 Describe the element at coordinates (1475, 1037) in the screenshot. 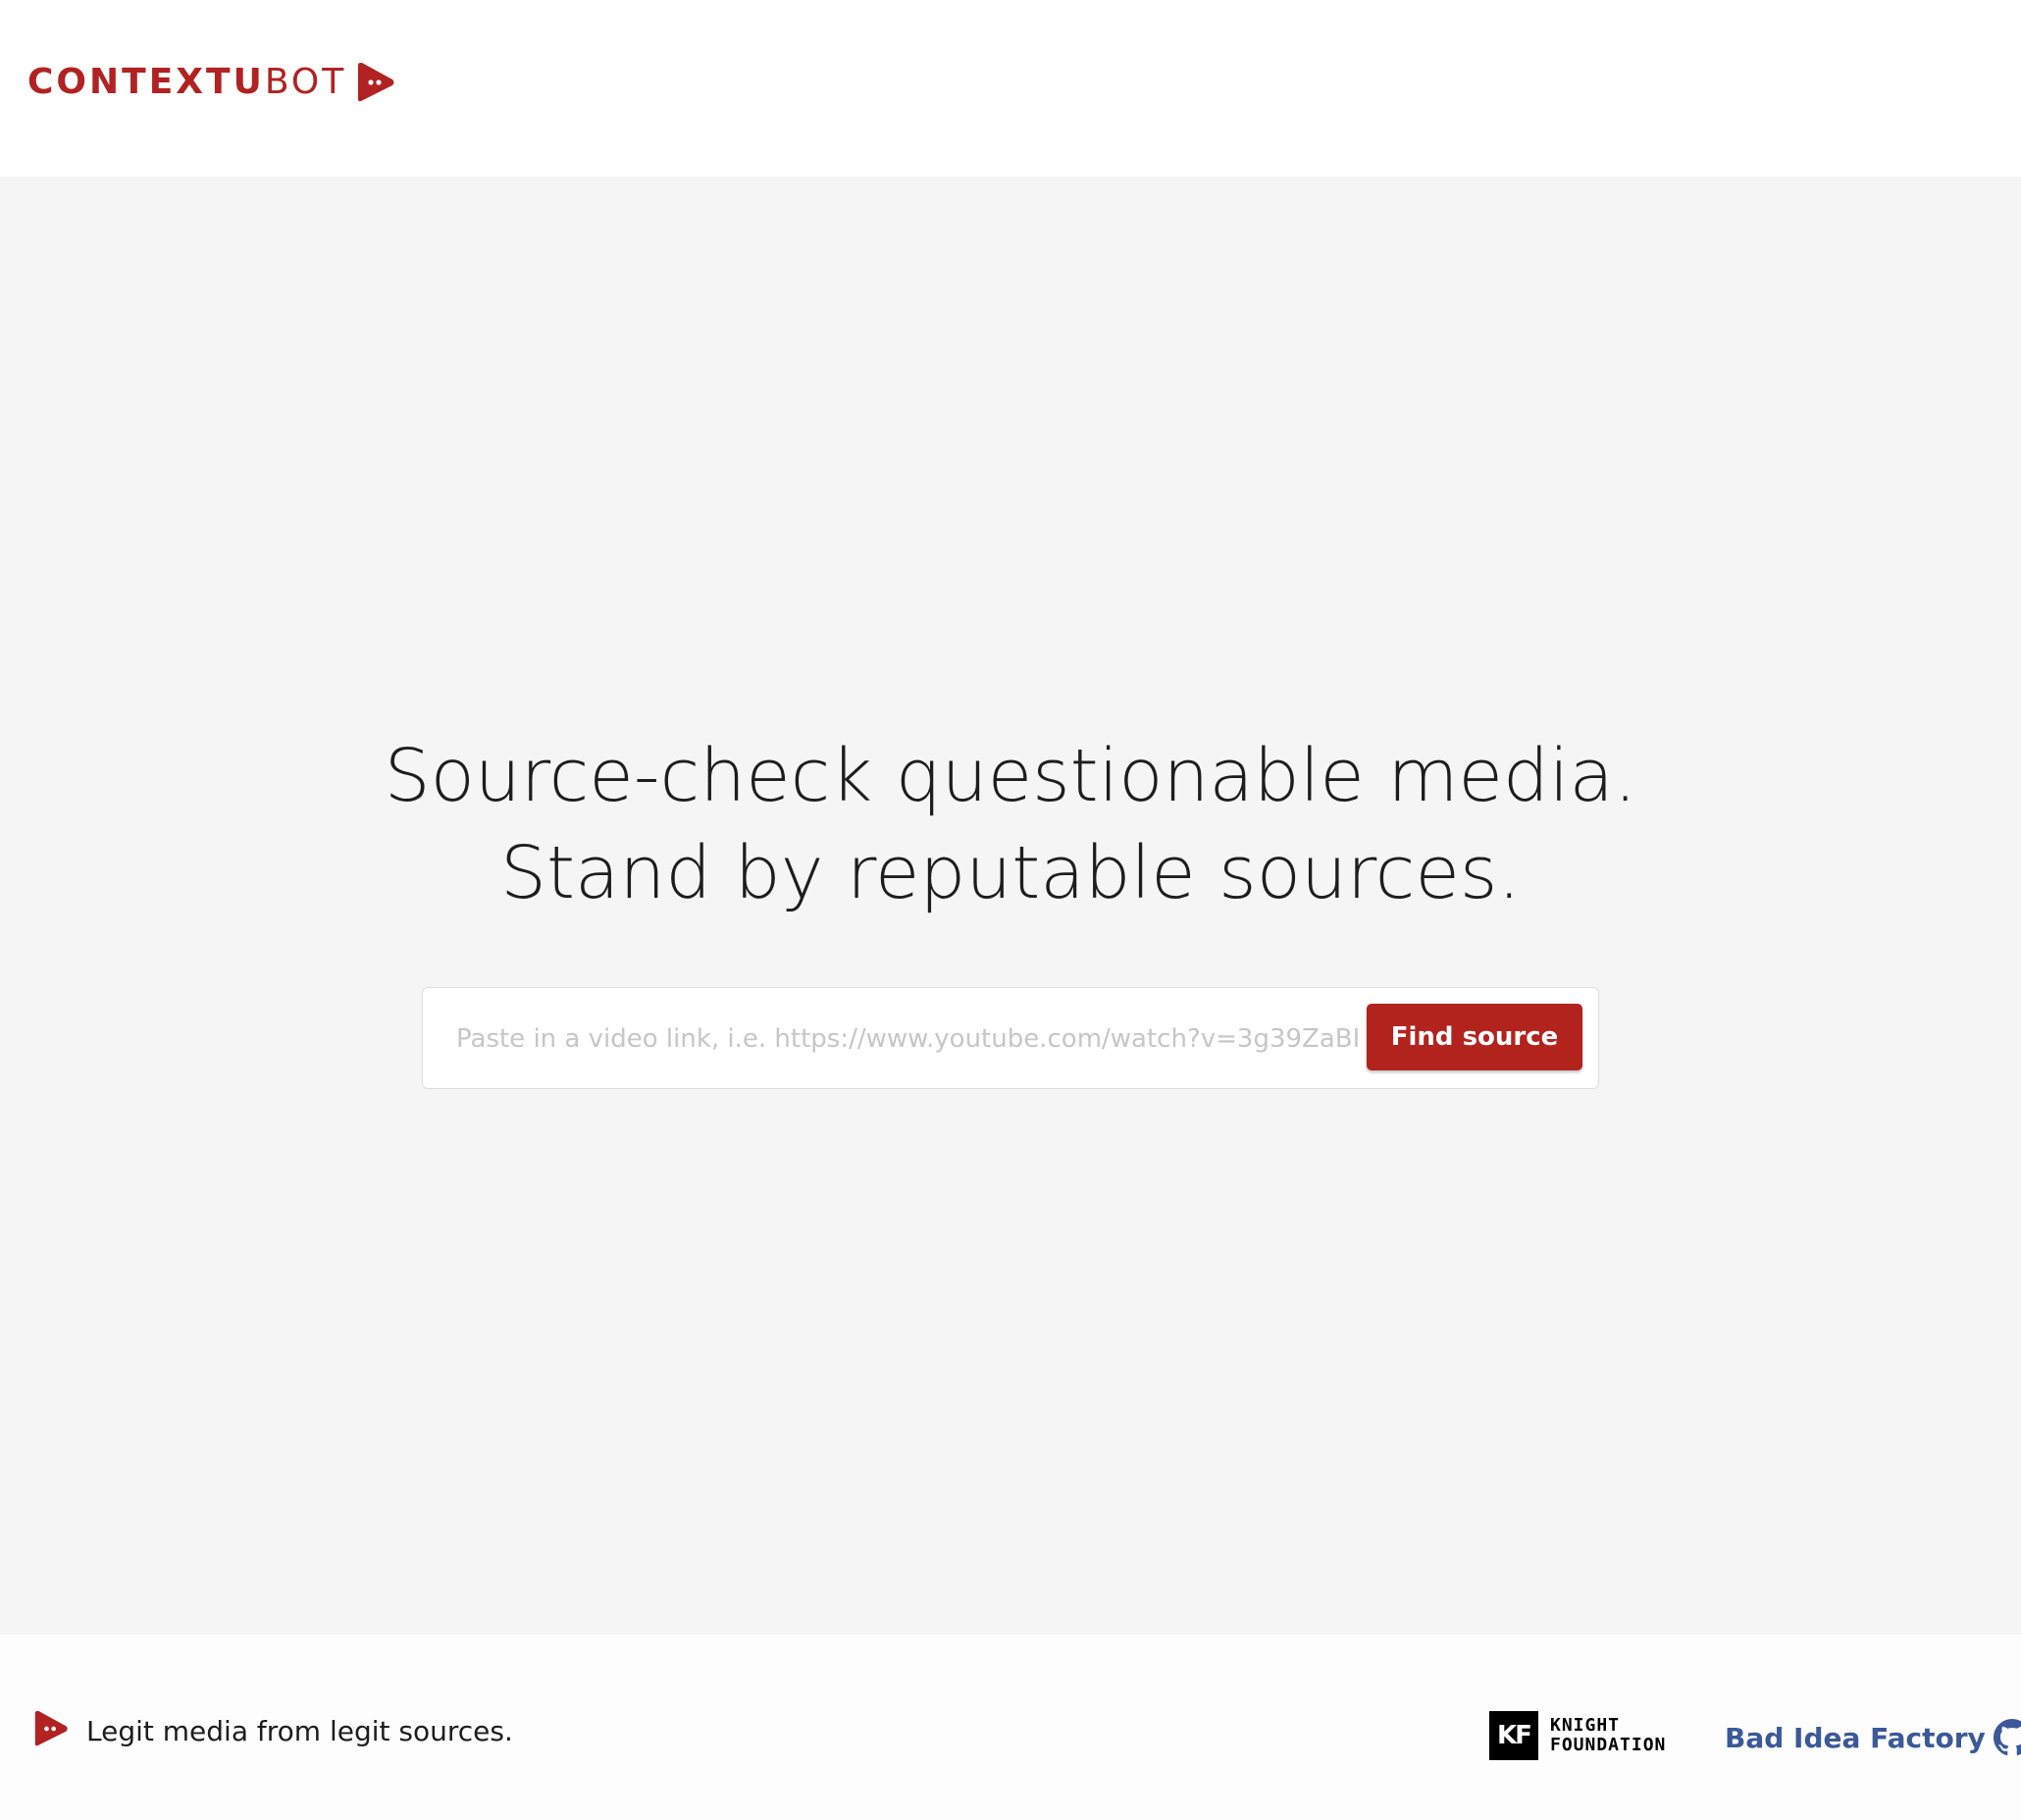

I see `find-source-button: Find source` at that location.